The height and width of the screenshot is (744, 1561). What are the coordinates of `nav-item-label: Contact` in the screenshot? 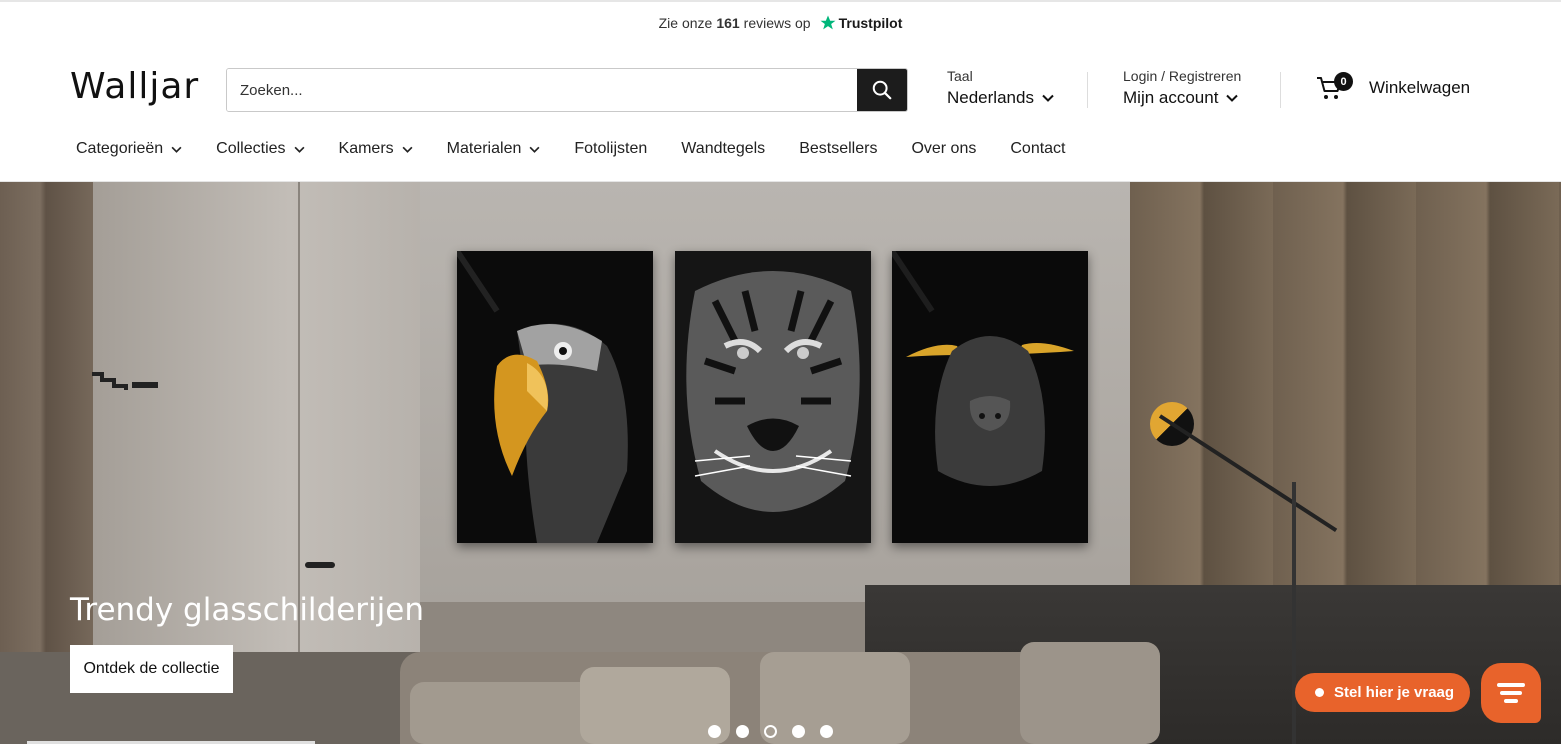 It's located at (1038, 148).